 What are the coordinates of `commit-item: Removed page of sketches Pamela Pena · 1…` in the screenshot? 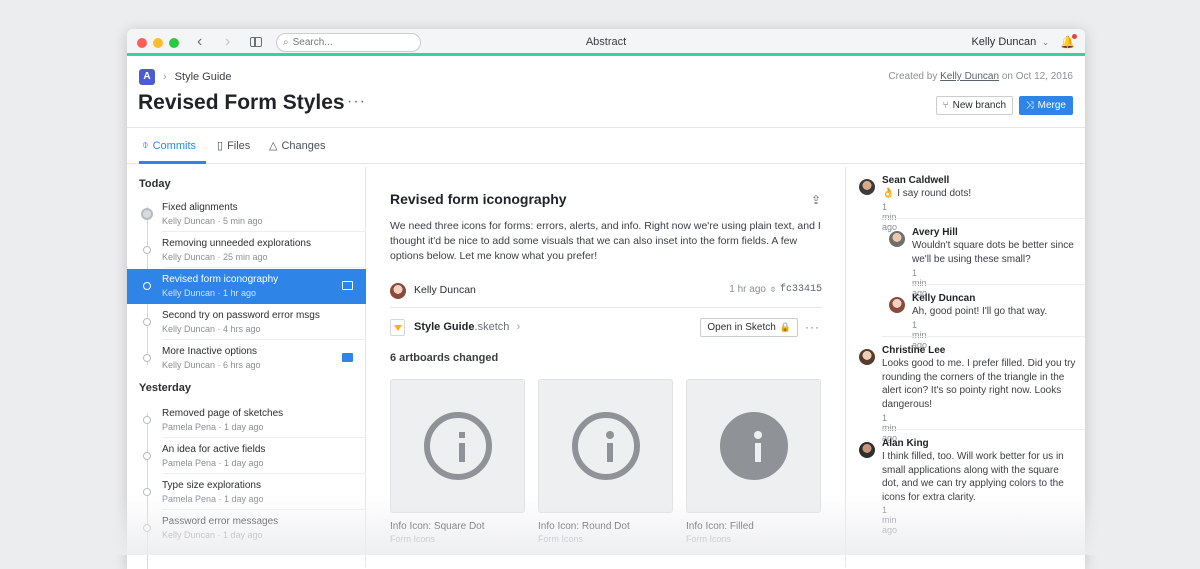 It's located at (246, 420).